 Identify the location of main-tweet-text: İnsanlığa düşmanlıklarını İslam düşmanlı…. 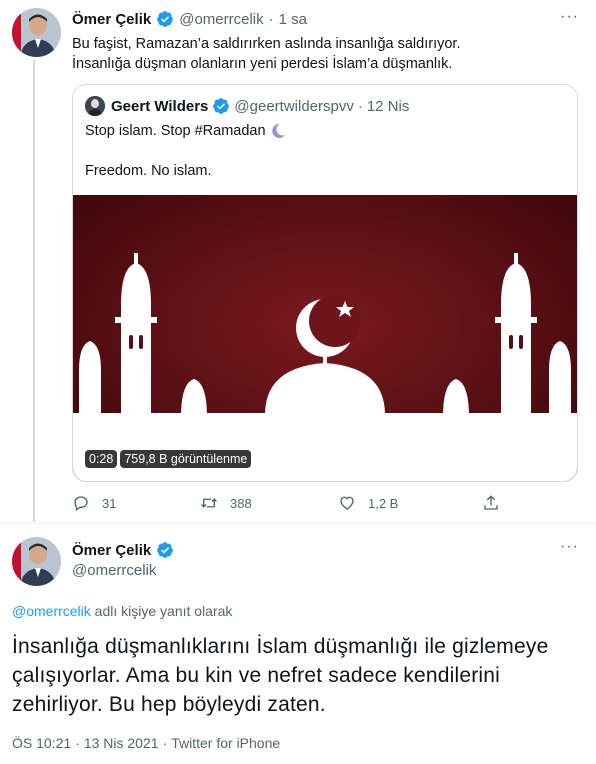
(301, 675).